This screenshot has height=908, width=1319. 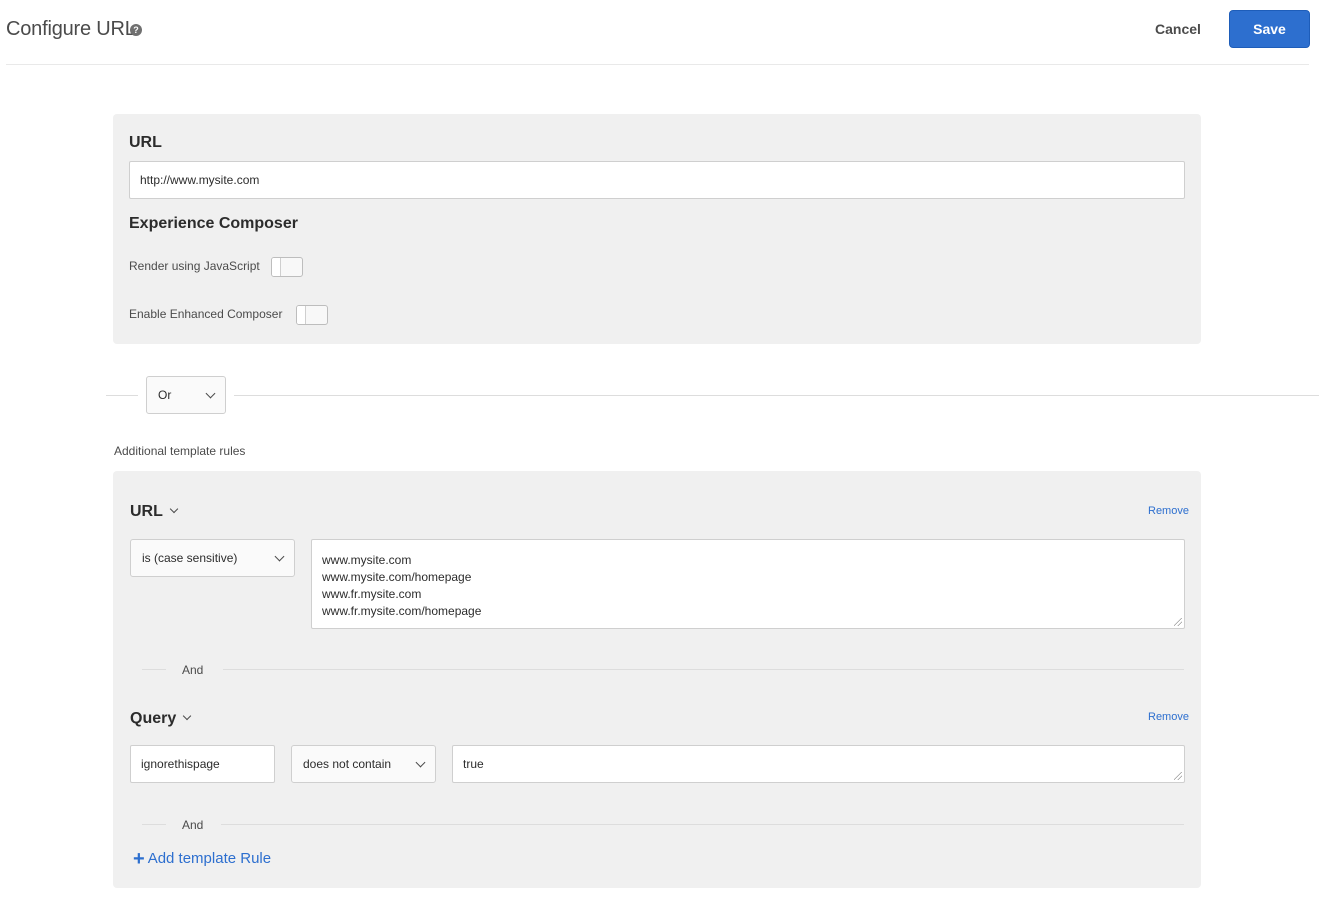 I want to click on url-value-line: www.fr.mysite.com/homepage, so click(x=402, y=611).